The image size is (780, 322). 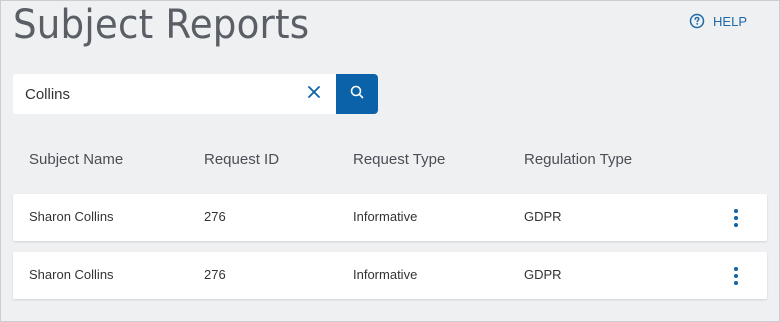 I want to click on close-icon, so click(x=314, y=94).